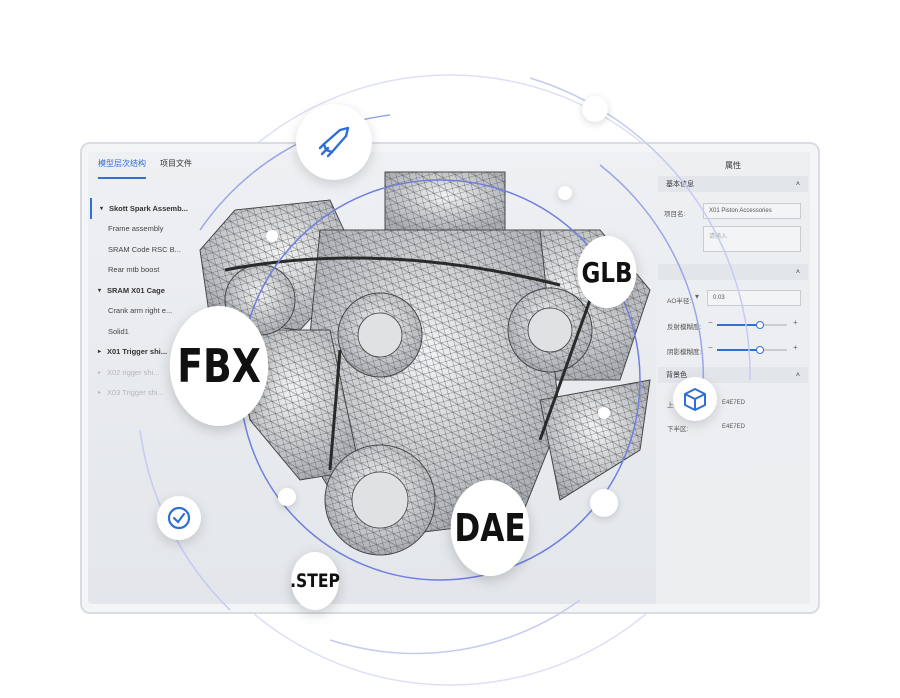  What do you see at coordinates (607, 272) in the screenshot?
I see `glb-badge: GLB` at bounding box center [607, 272].